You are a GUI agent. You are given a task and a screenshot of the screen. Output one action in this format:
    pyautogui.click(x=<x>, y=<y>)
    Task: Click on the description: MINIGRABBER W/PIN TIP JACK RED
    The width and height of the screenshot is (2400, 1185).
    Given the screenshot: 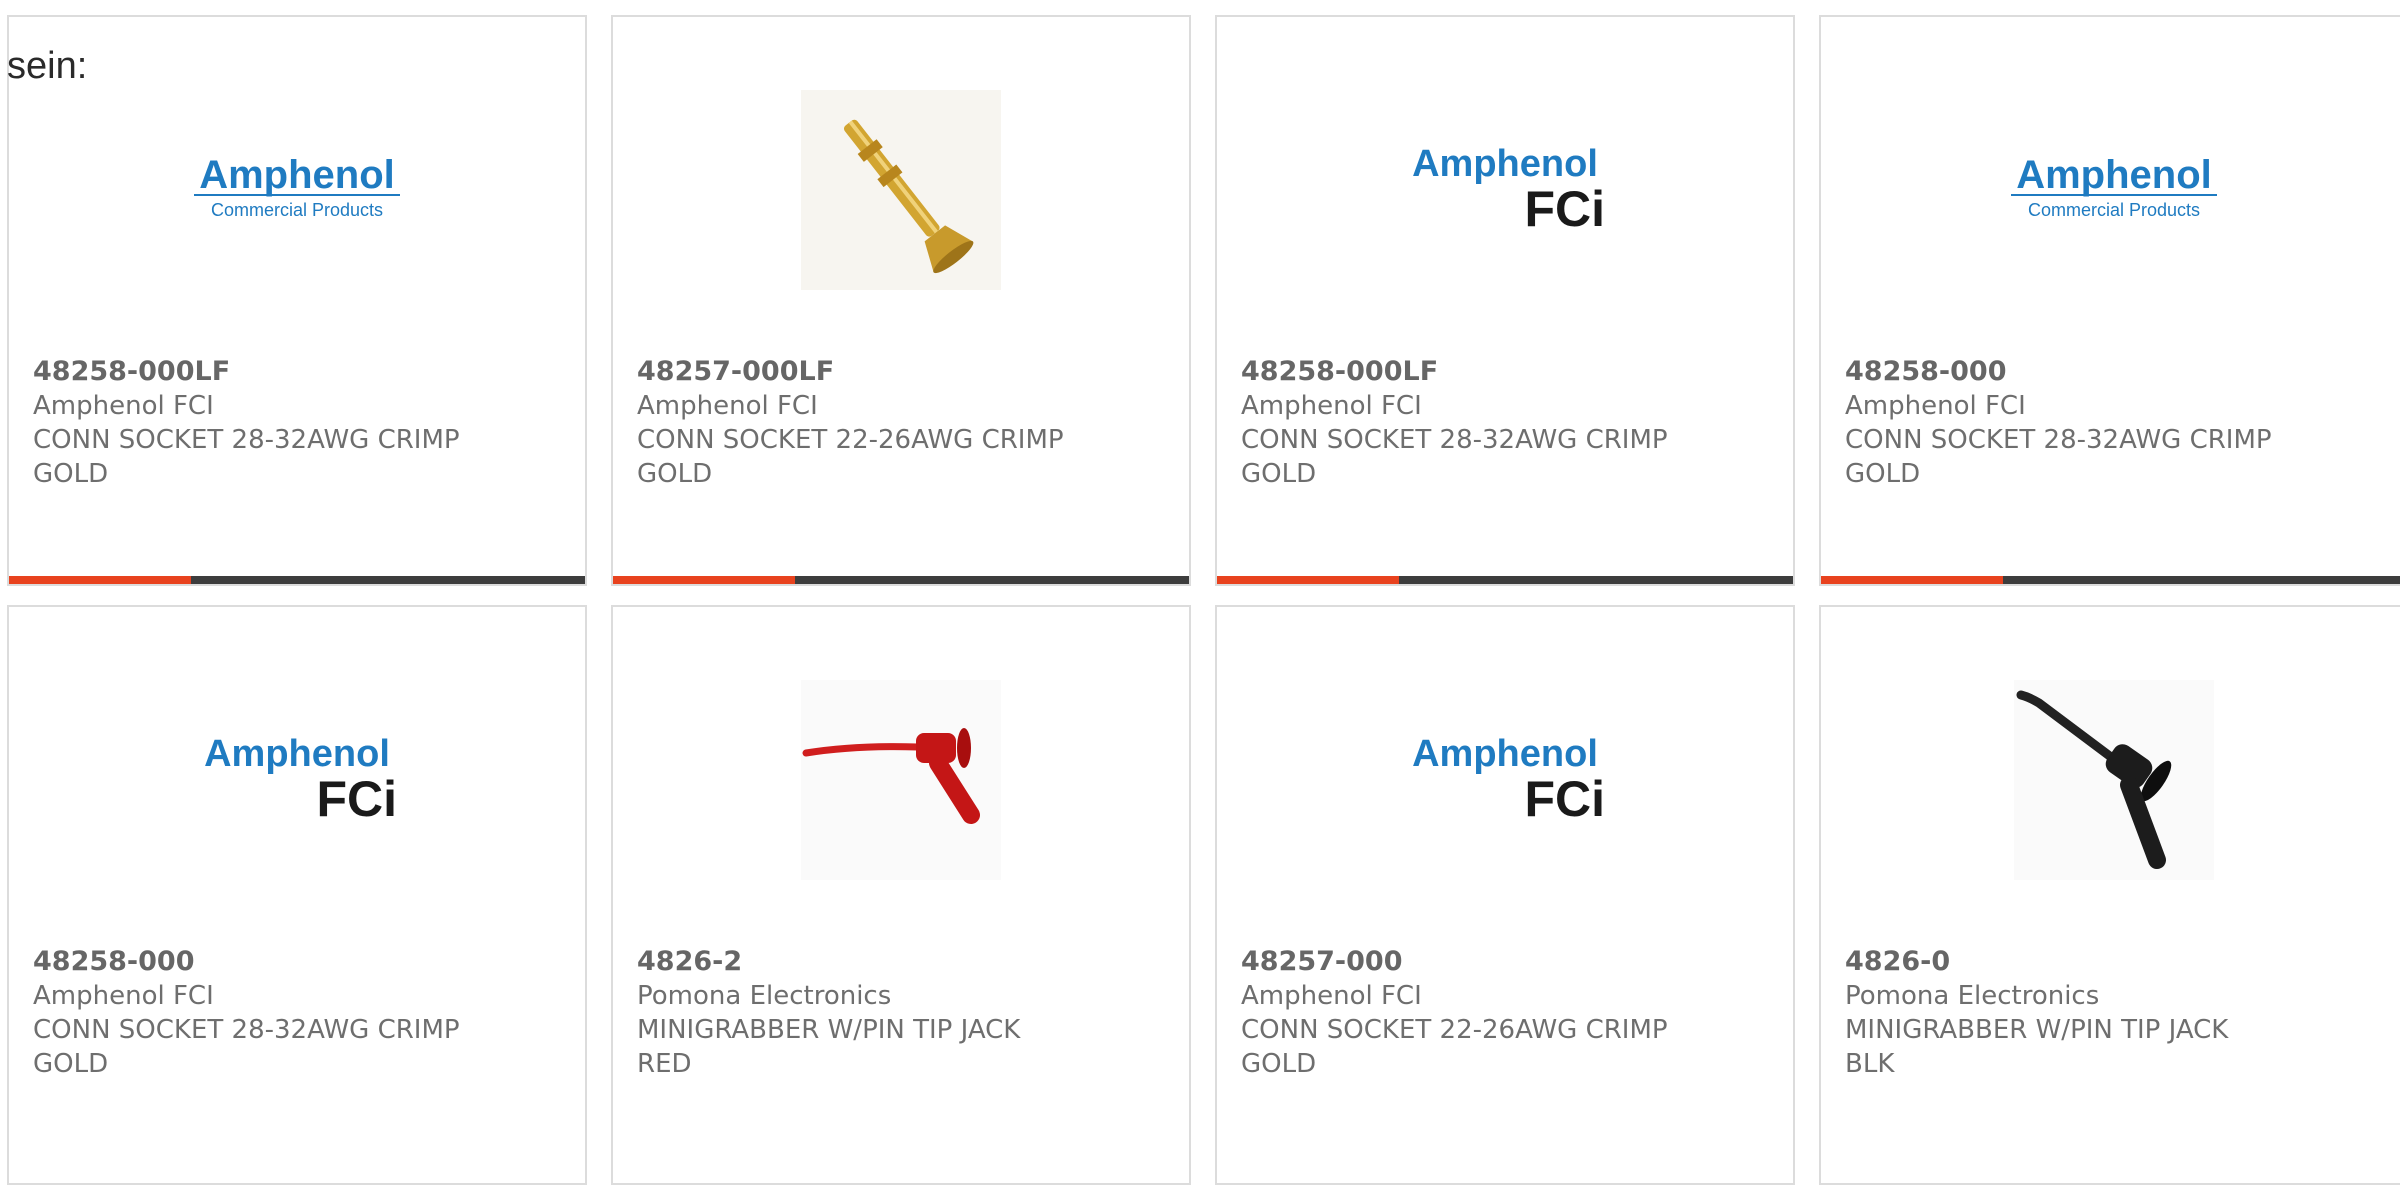 What is the action you would take?
    pyautogui.click(x=829, y=1047)
    